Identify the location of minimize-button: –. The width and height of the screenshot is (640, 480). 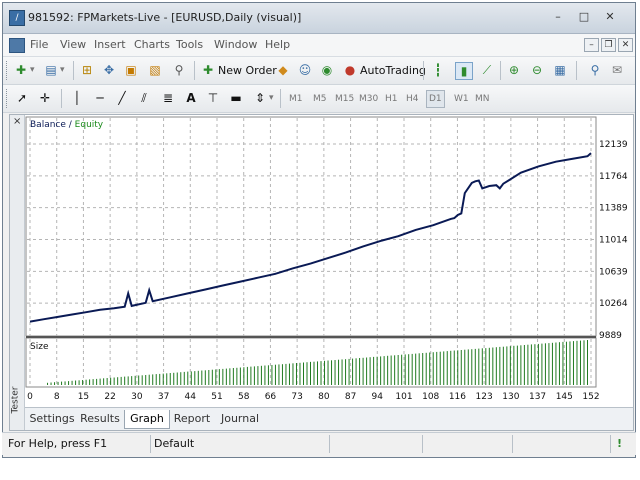
(558, 17).